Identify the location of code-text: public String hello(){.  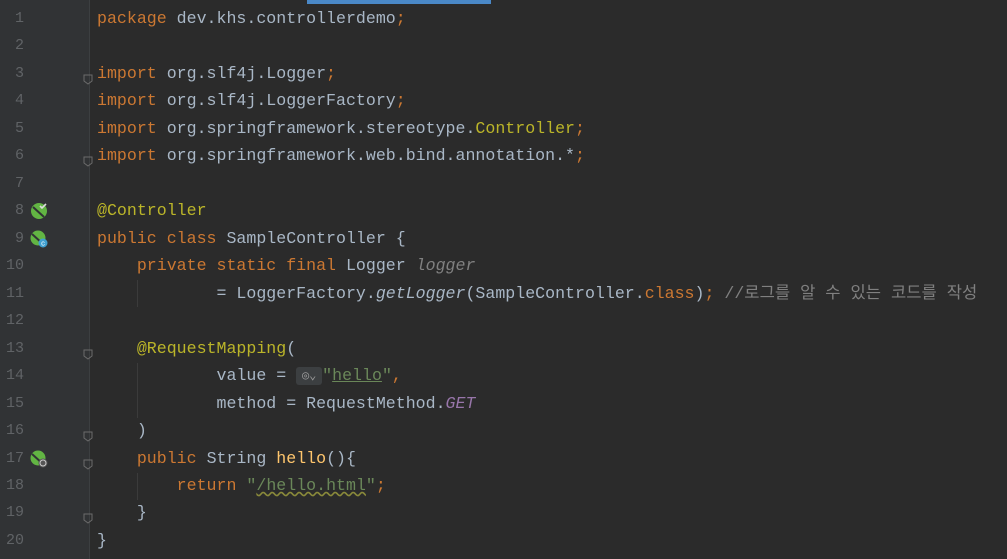
(226, 458).